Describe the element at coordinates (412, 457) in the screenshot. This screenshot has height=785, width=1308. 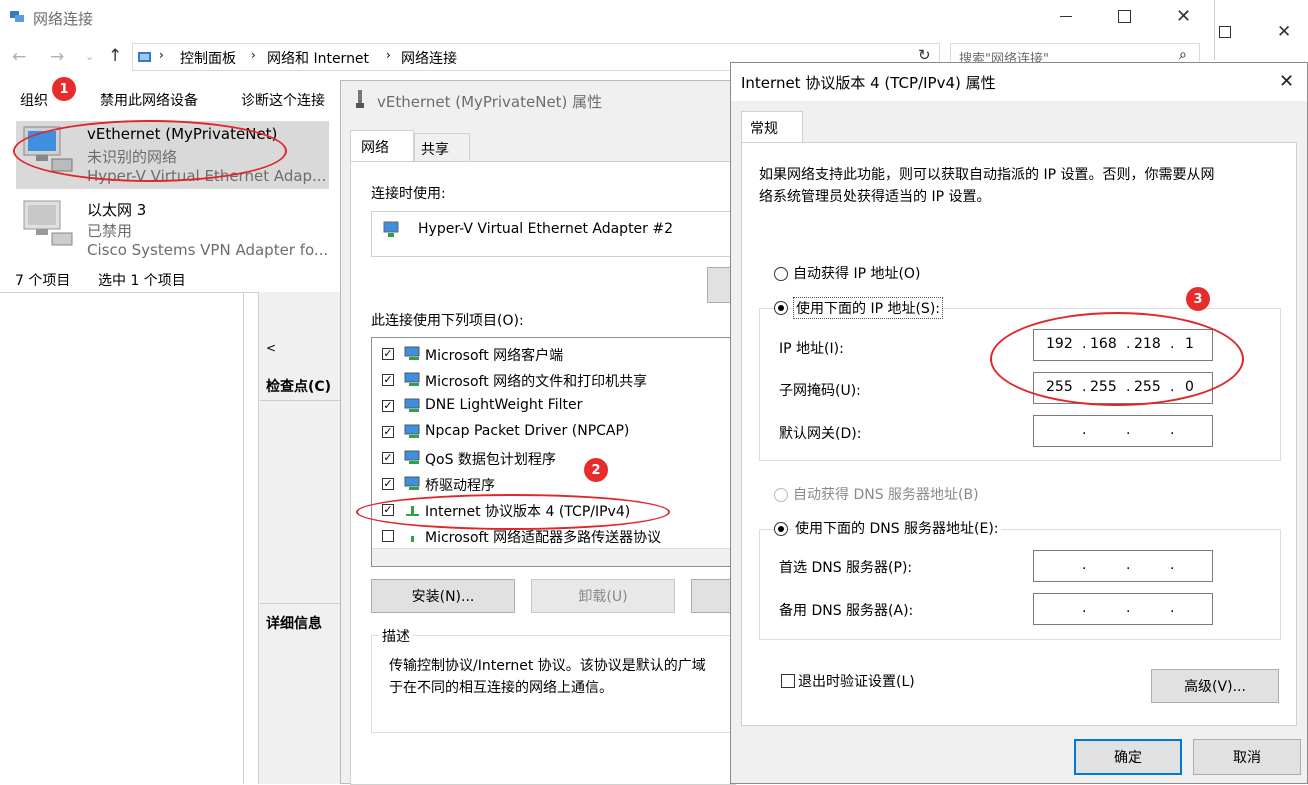
I see `qos-icon` at that location.